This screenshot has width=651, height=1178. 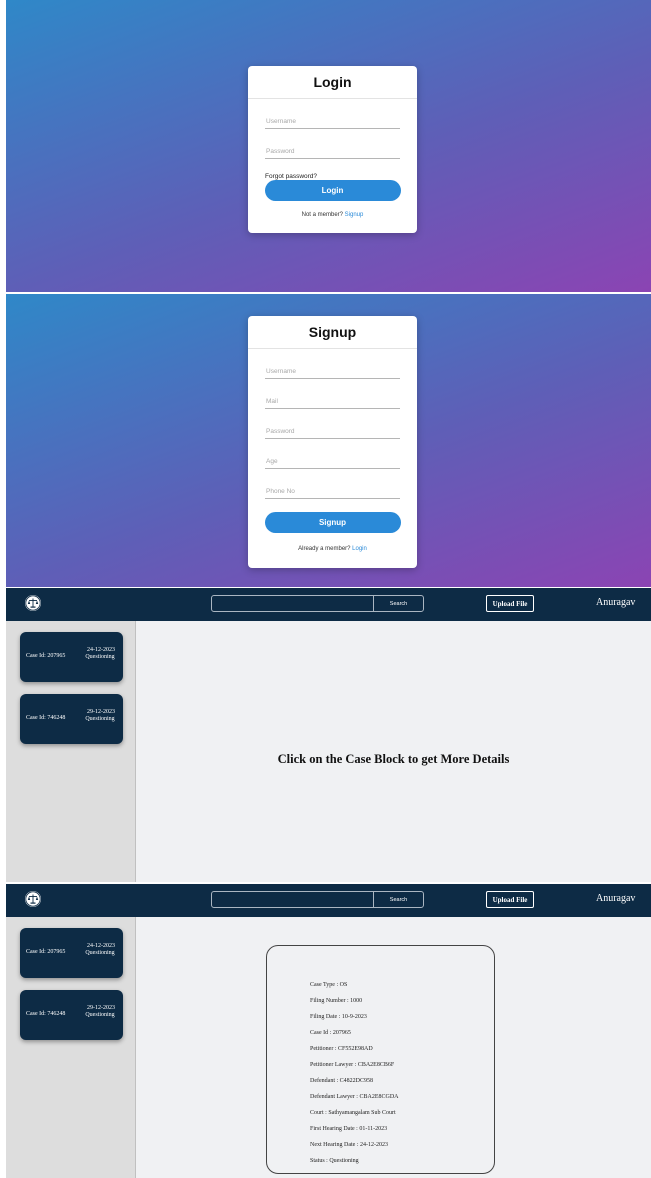 I want to click on signup-card: Signup Signup Already a member? Login, so click(x=332, y=442).